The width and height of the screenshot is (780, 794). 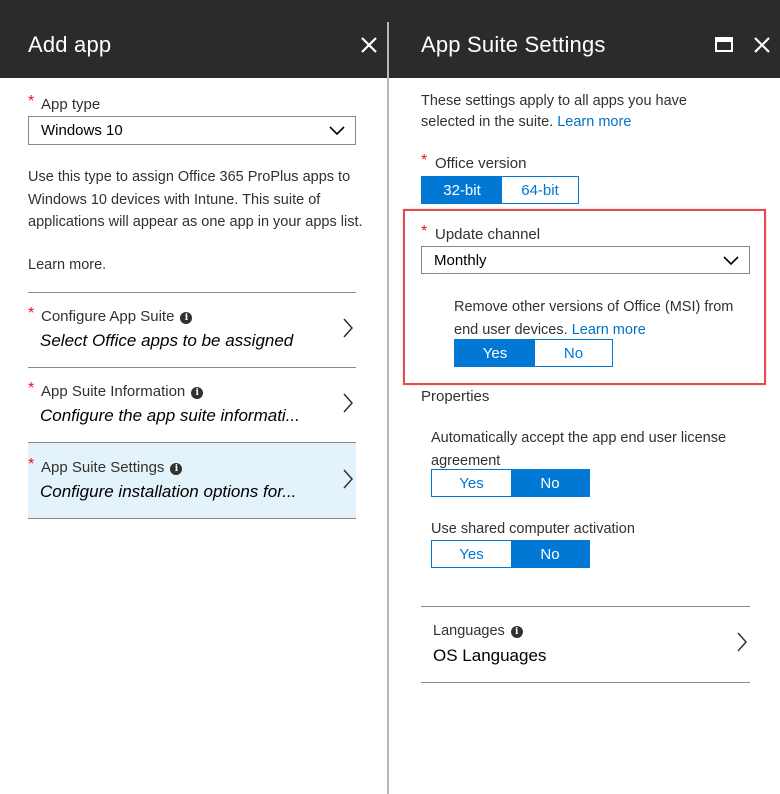 I want to click on office-version-toggle: 32-bit 64-bit, so click(x=500, y=190).